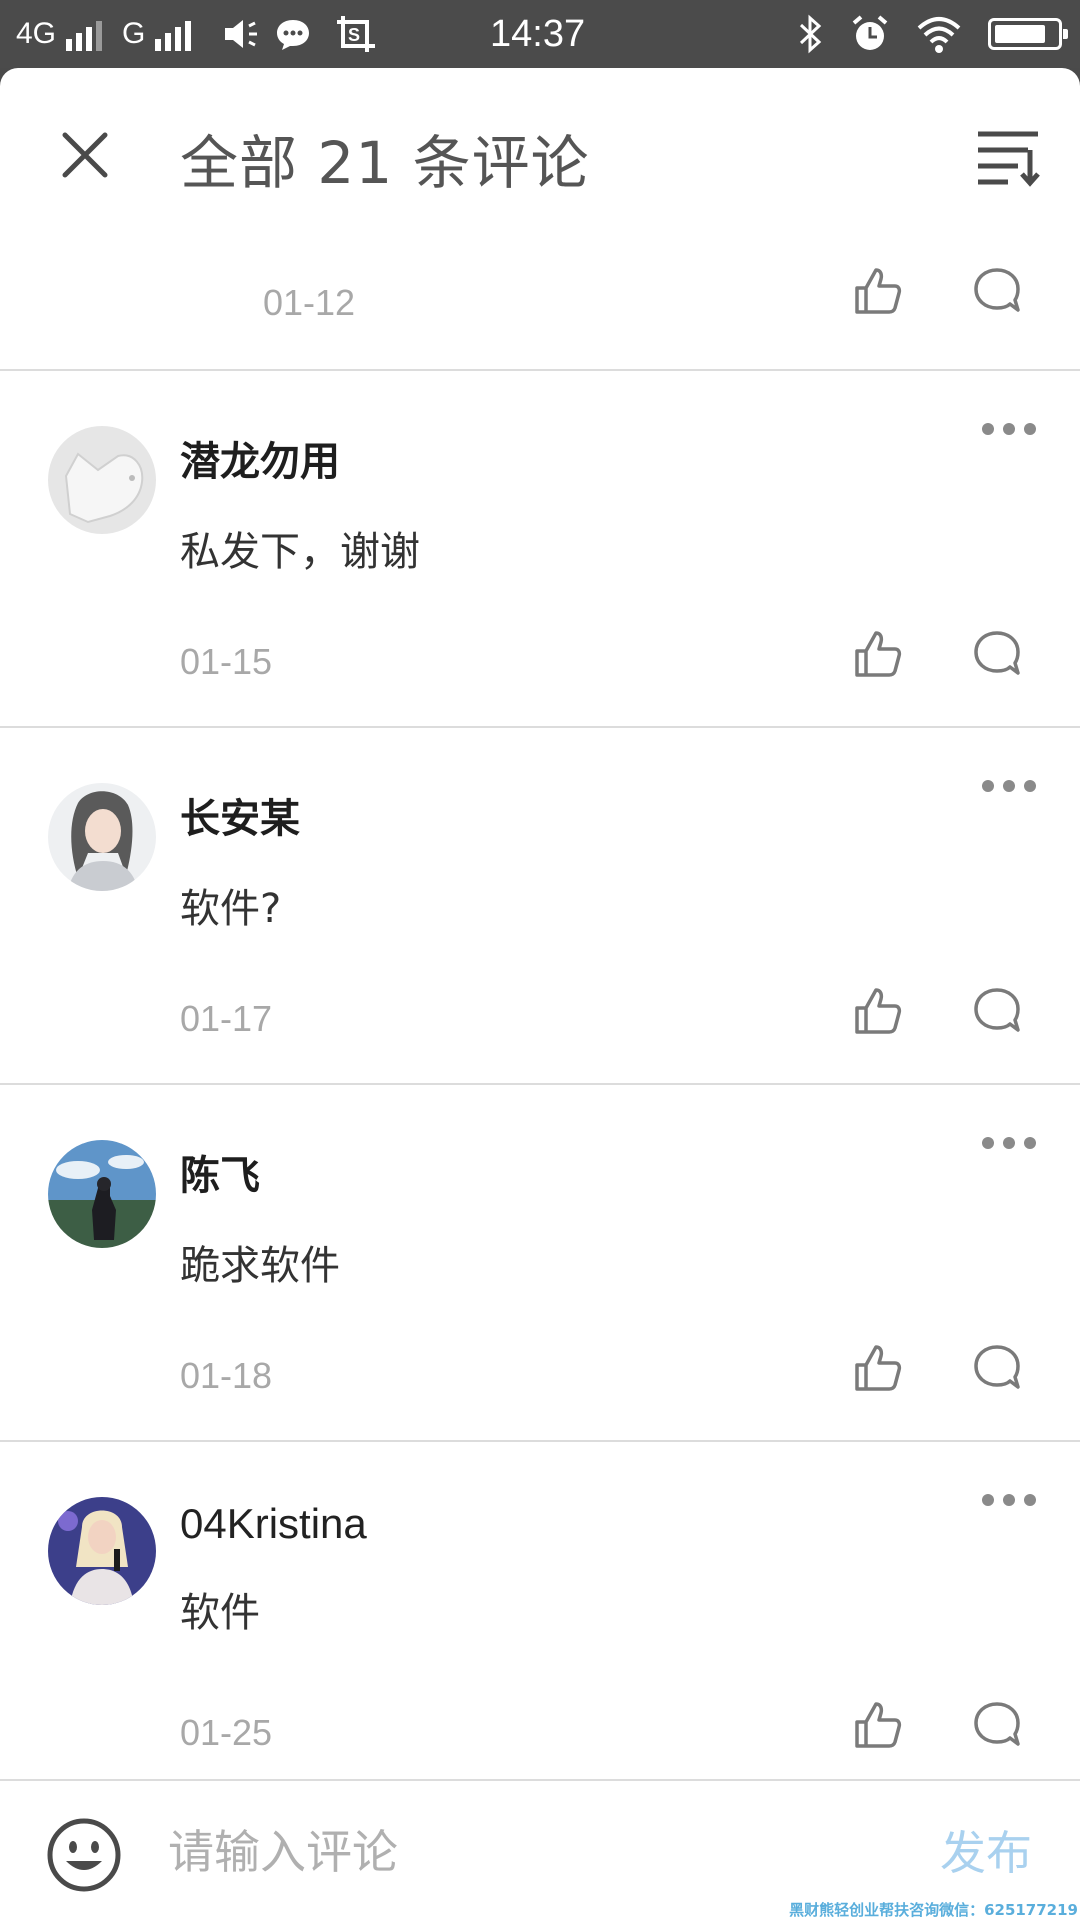  I want to click on status-bar: 4G G S 14:37, so click(540, 34).